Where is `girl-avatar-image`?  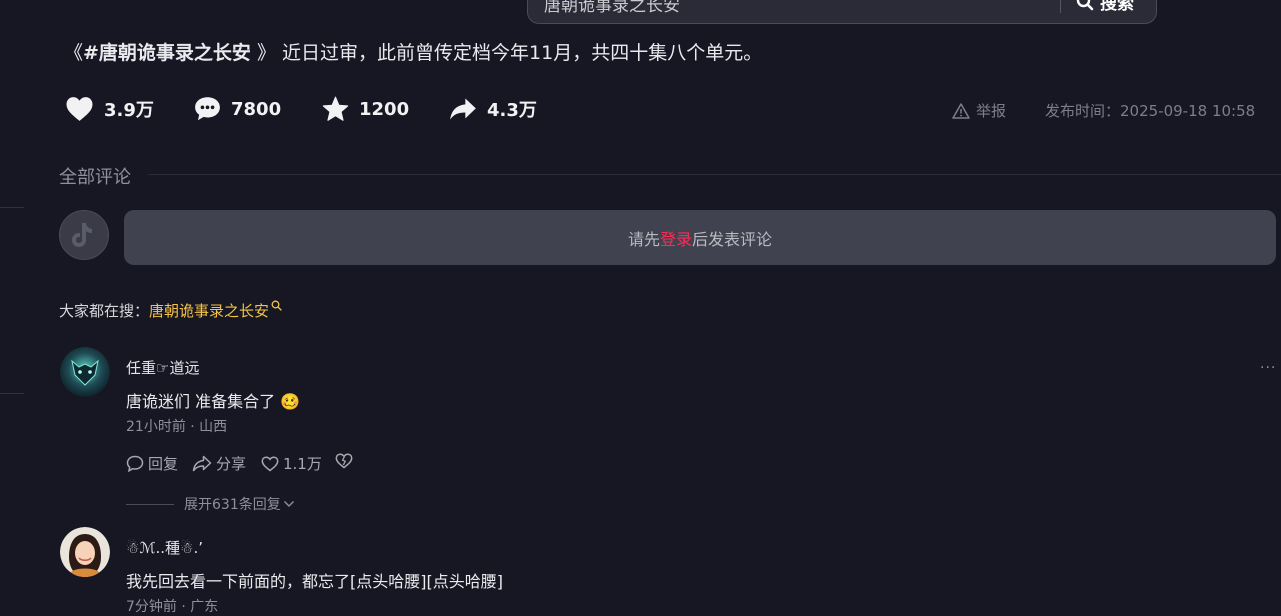
girl-avatar-image is located at coordinates (85, 552).